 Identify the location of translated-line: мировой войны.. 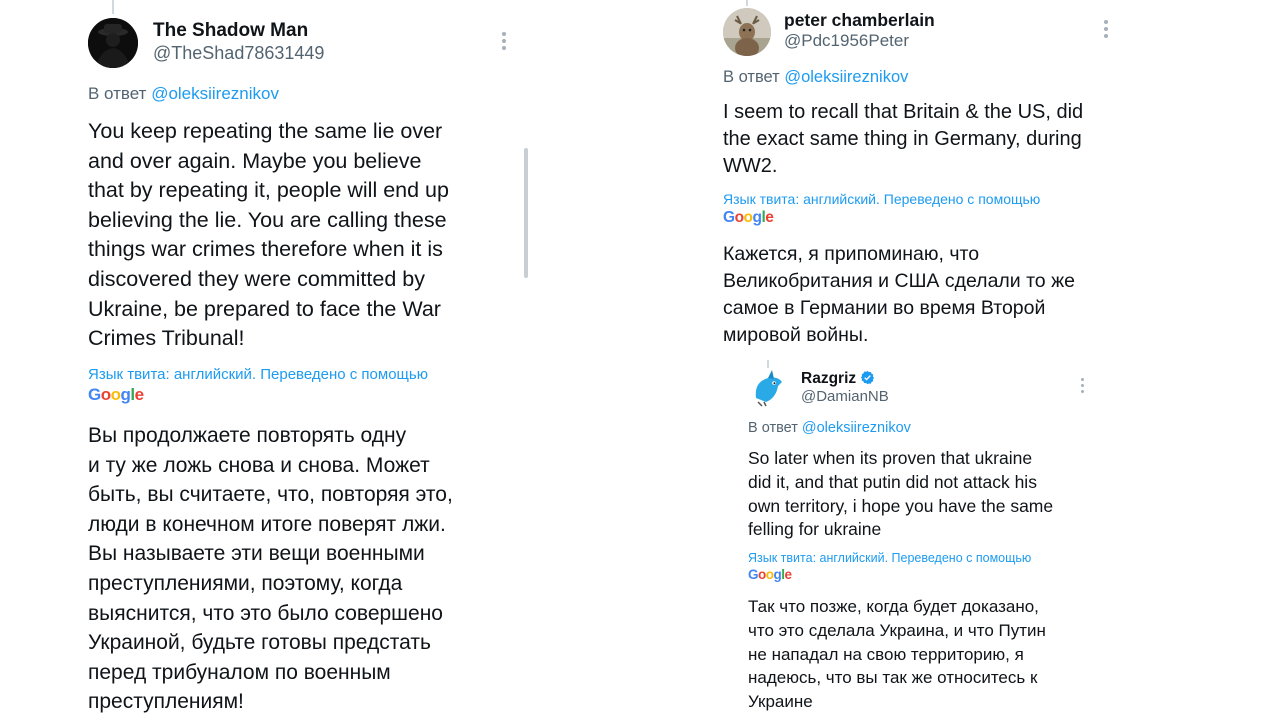
(796, 335).